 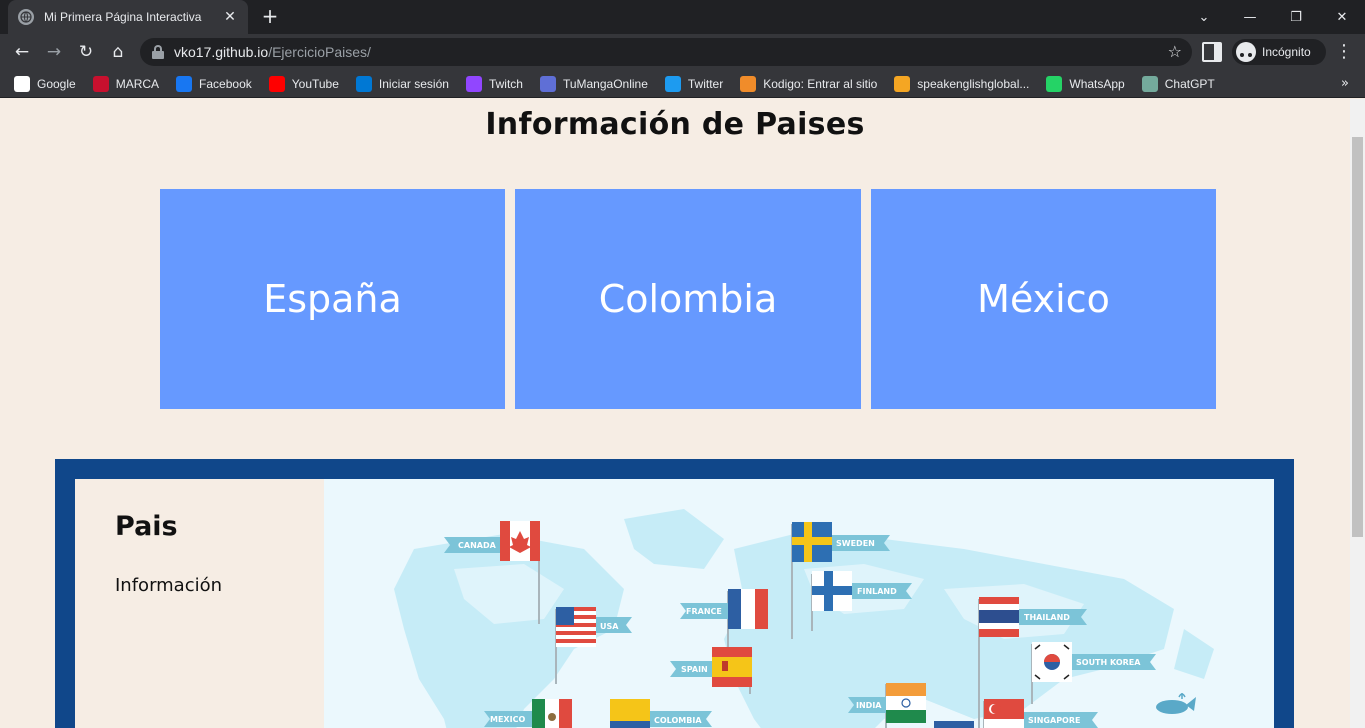 I want to click on flag-colombia: COLOMBIA, so click(x=661, y=713).